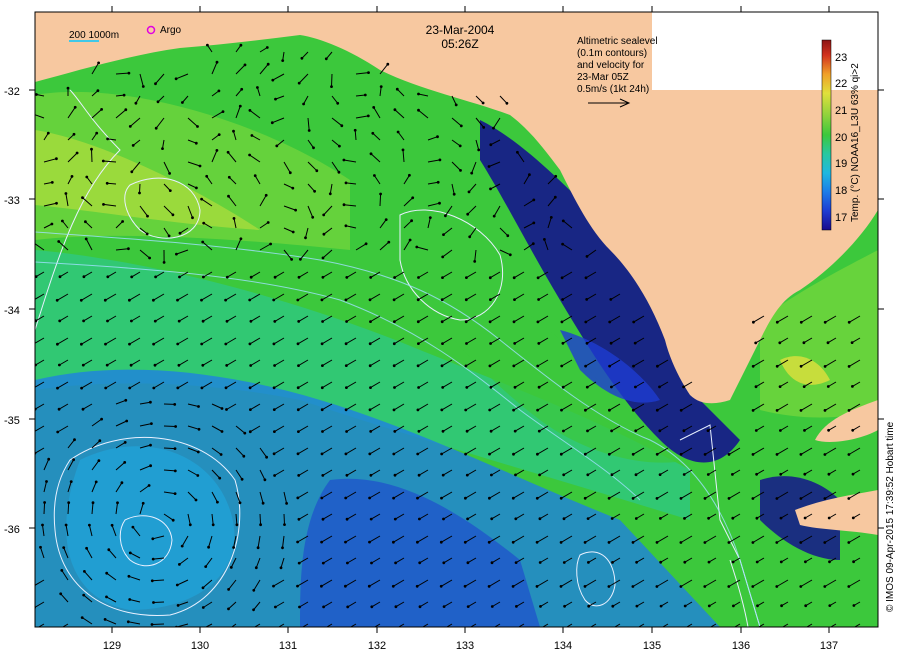  What do you see at coordinates (563, 646) in the screenshot?
I see `x-tick-label: 134` at bounding box center [563, 646].